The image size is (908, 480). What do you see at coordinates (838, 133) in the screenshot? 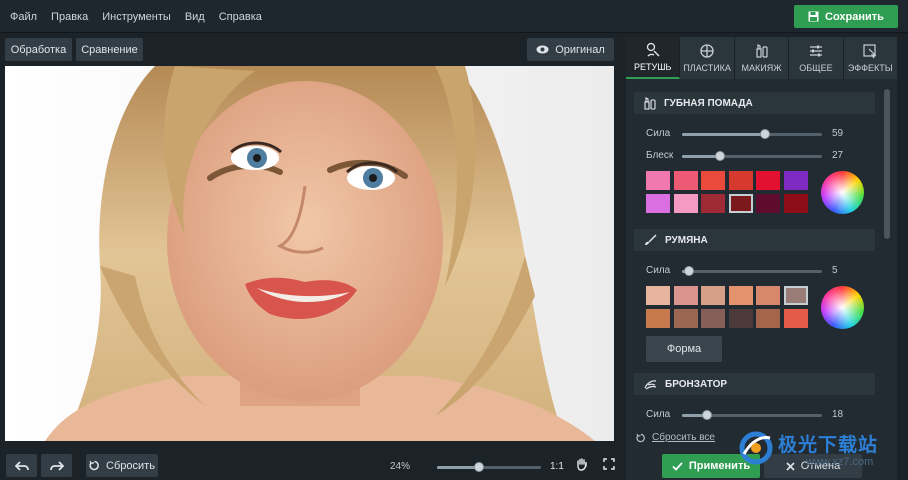
I see `lipstick-strength-value: 59` at bounding box center [838, 133].